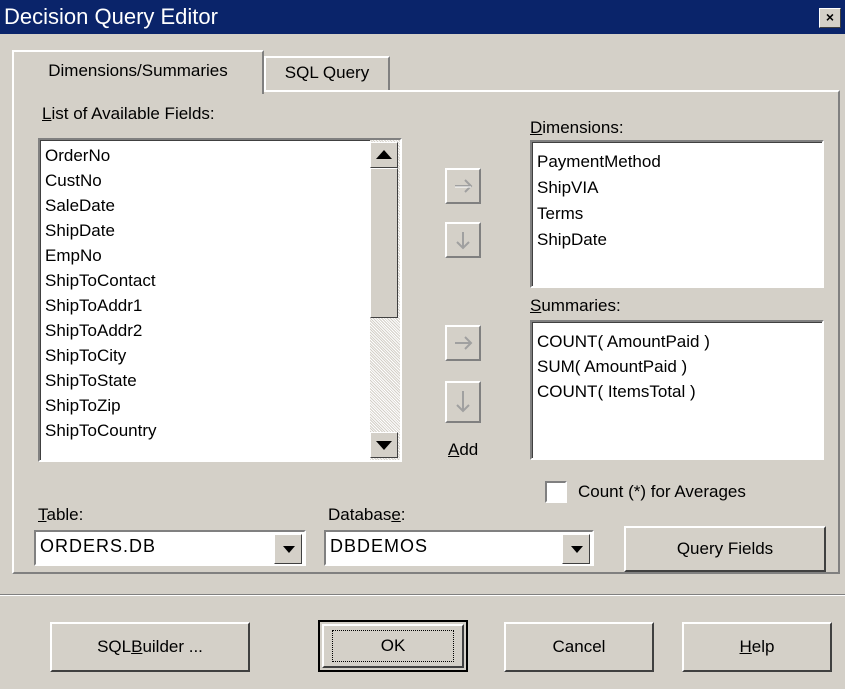 This screenshot has height=689, width=845. I want to click on database-value: DBDEMOS, so click(379, 546).